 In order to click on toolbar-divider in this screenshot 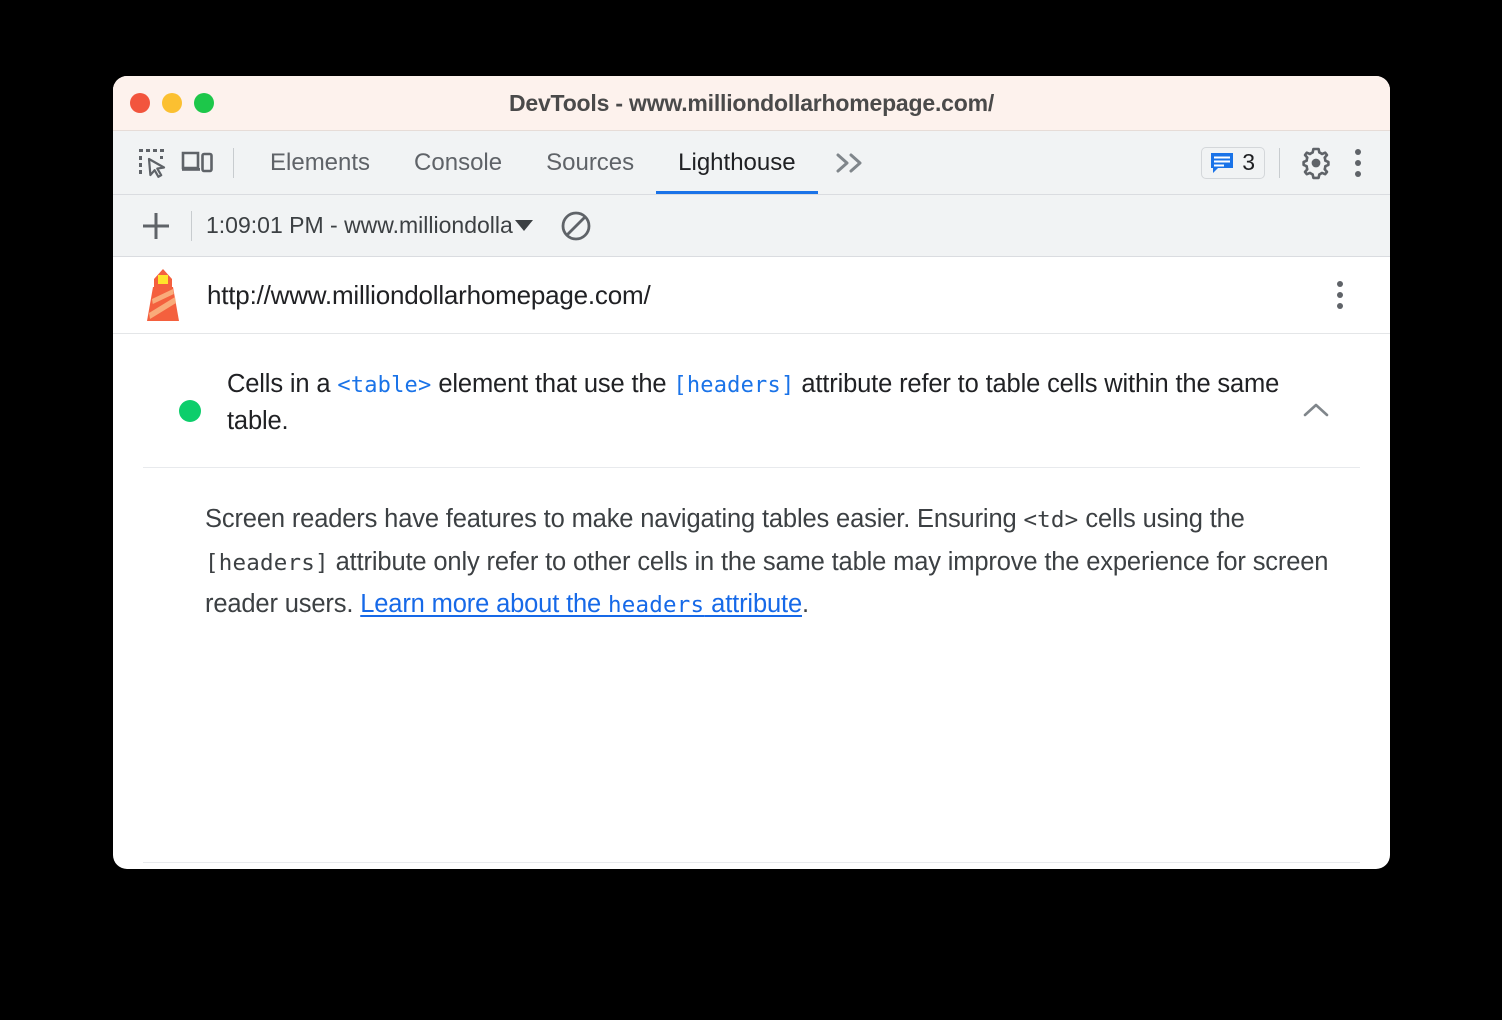, I will do `click(233, 162)`.